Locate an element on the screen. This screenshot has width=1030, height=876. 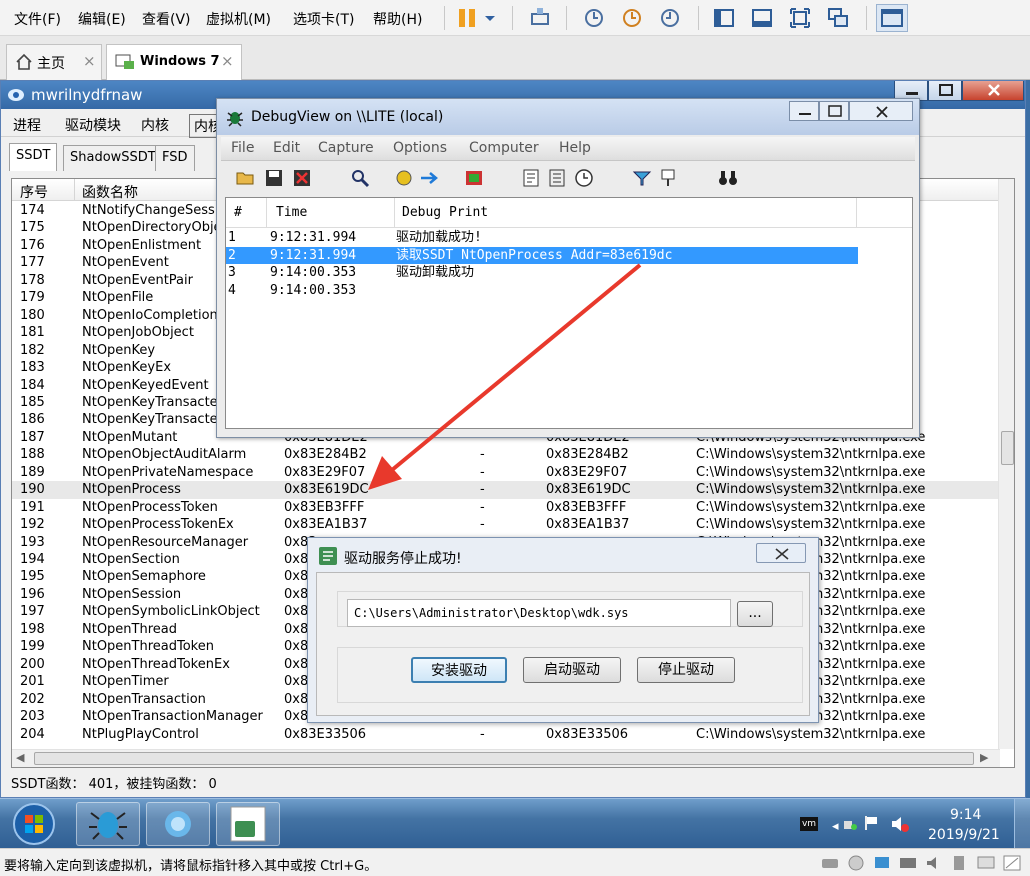
tab-home: 主页 × is located at coordinates (54, 62).